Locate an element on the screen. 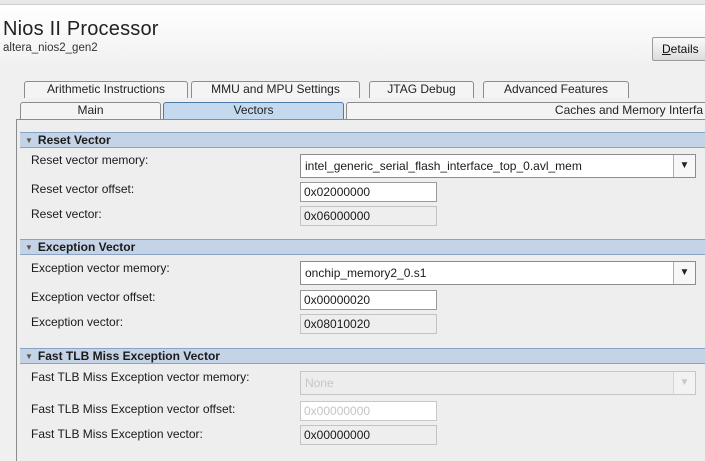 Image resolution: width=705 pixels, height=461 pixels. fast-tlb-offset-input: 0x00000000 is located at coordinates (368, 411).